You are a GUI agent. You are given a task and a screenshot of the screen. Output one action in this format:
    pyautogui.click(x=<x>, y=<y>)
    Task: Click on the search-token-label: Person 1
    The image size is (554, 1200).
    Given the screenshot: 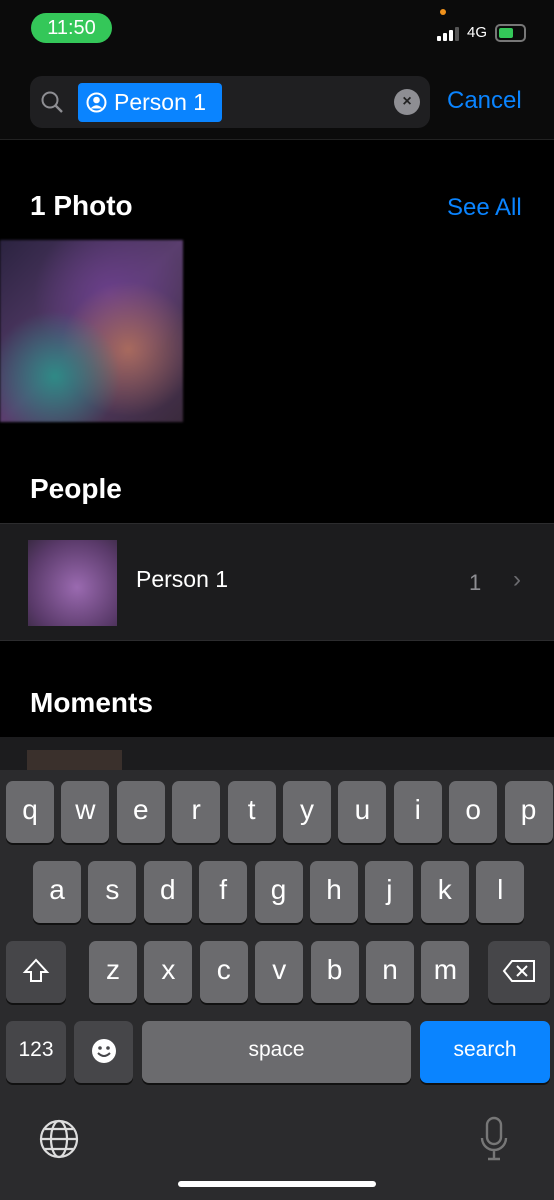 What is the action you would take?
    pyautogui.click(x=160, y=102)
    